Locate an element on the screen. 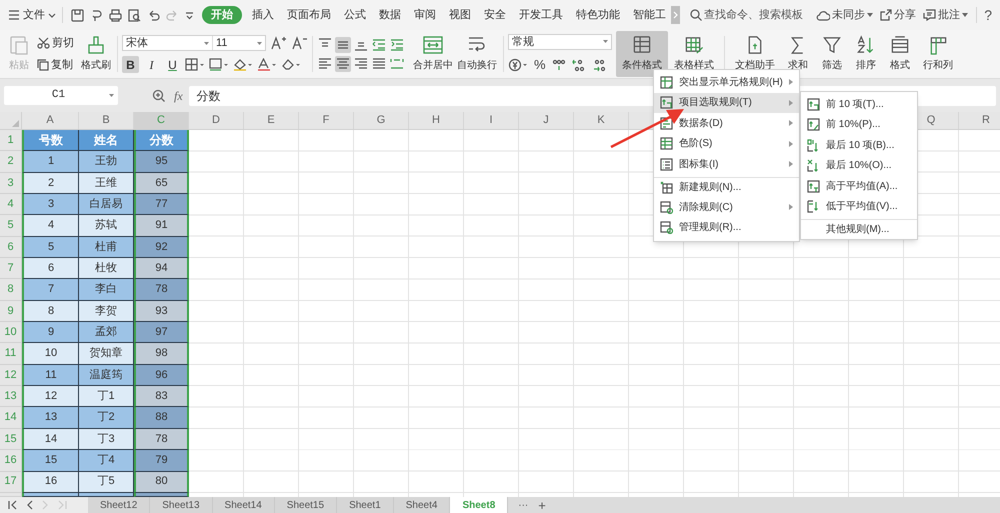  copy-button: 复制 is located at coordinates (55, 65).